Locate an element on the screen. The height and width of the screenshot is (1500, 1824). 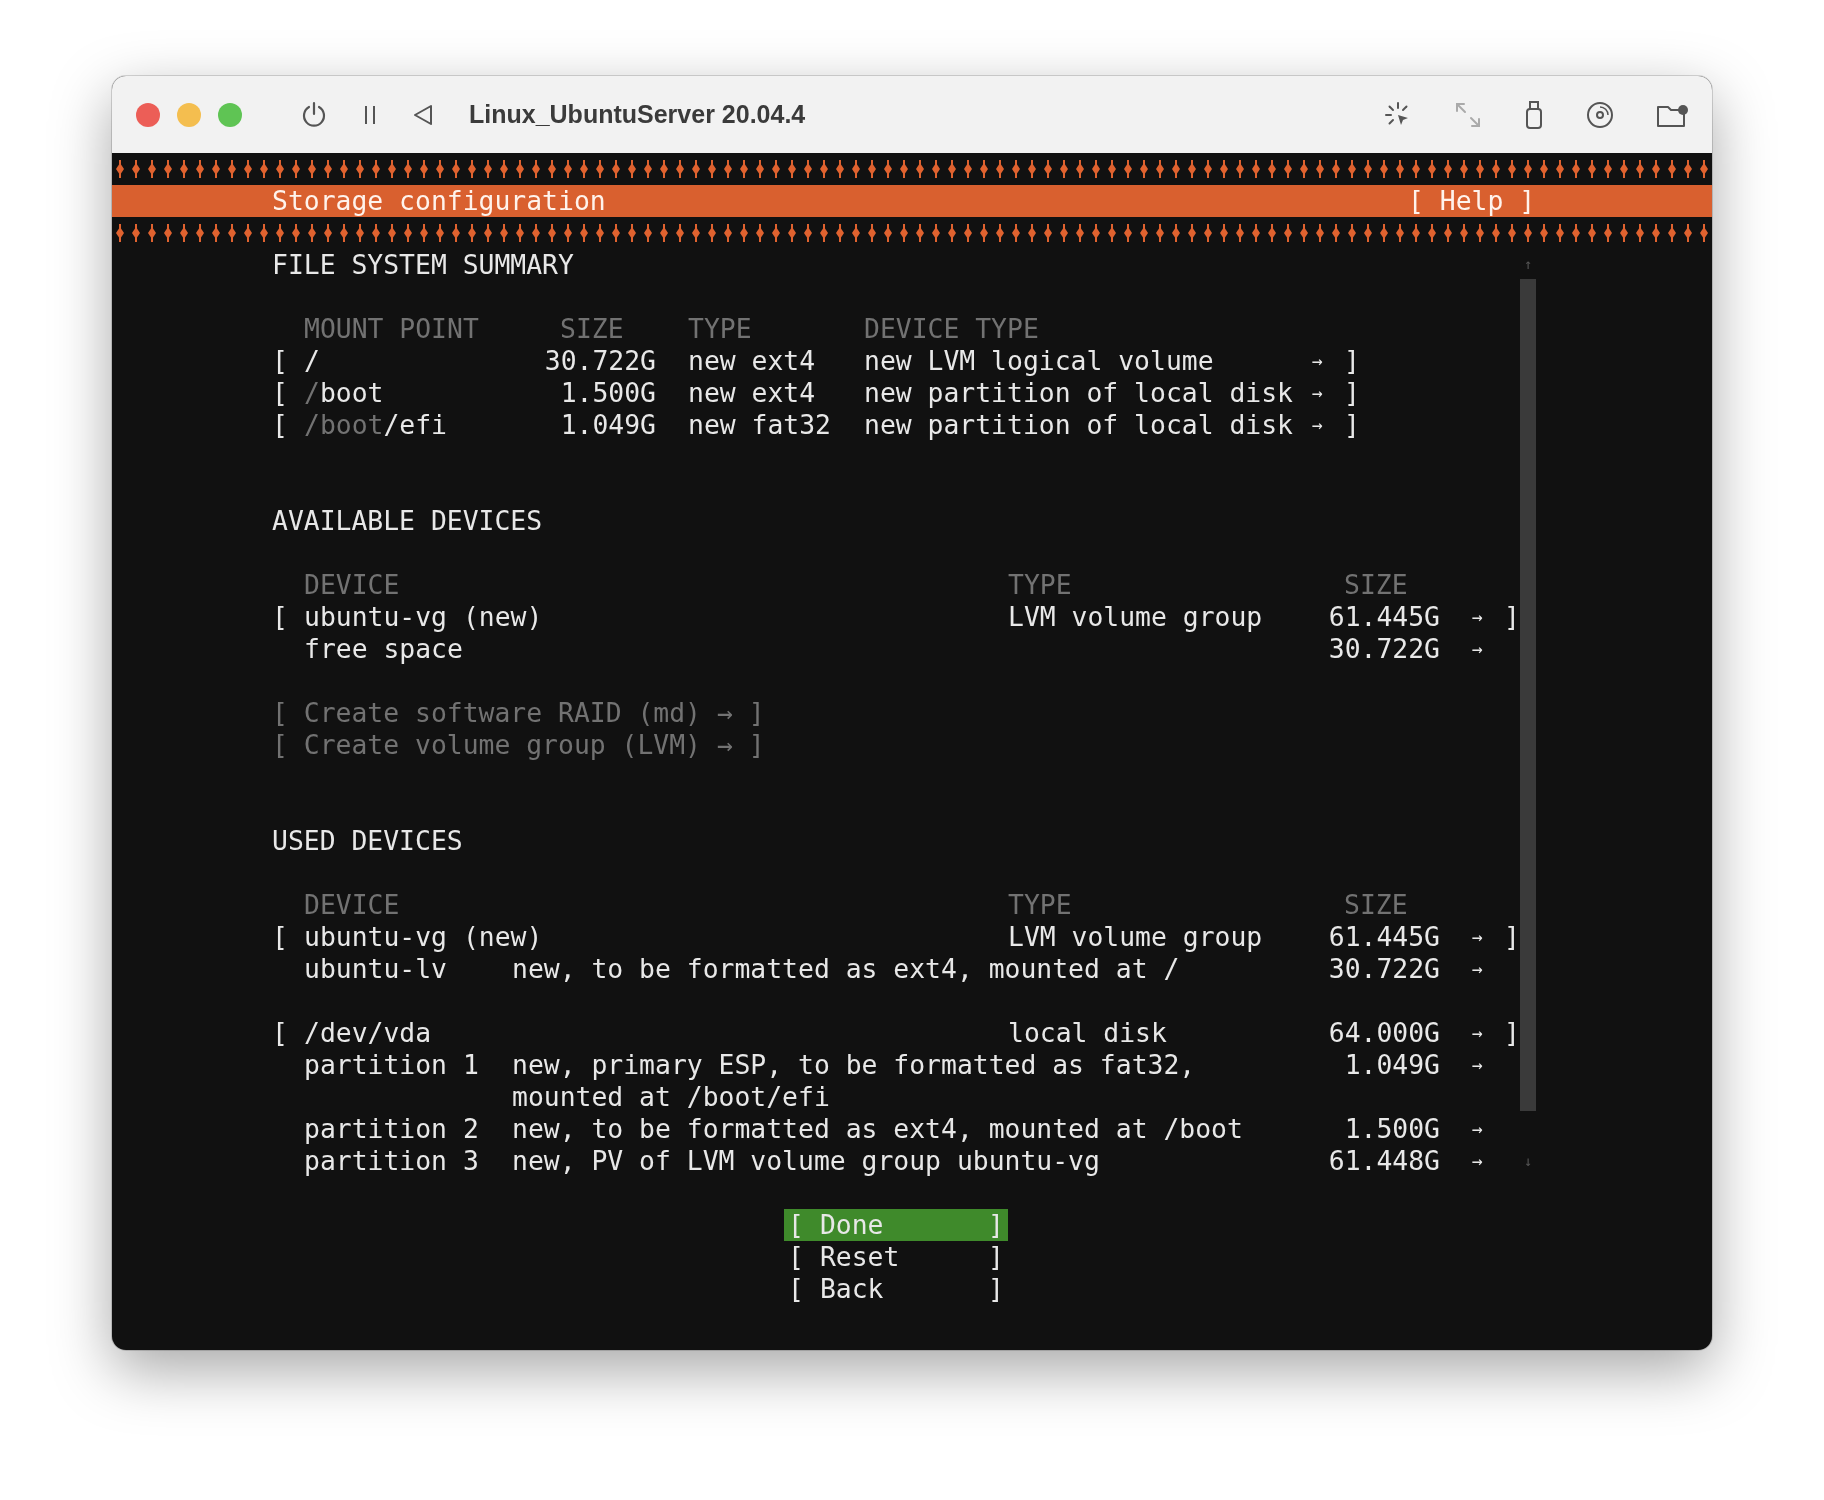
back-icon is located at coordinates (423, 114).